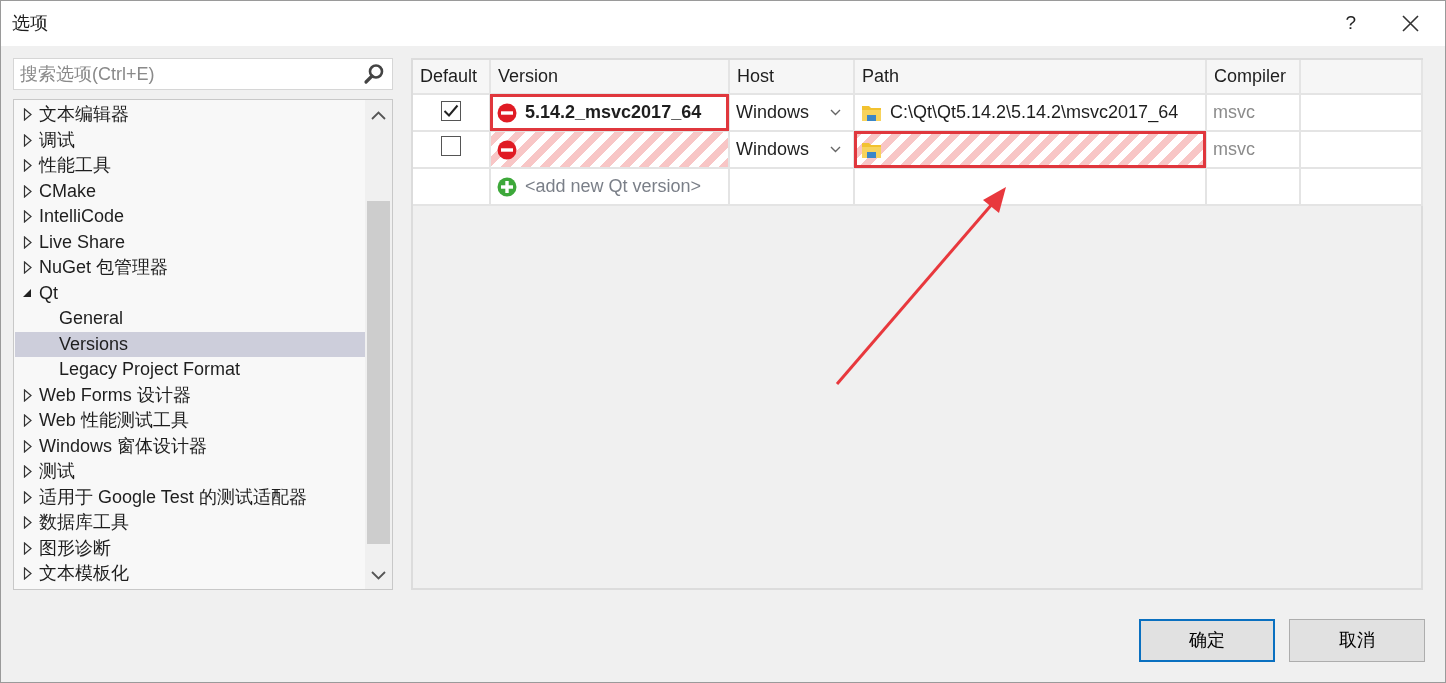 Image resolution: width=1446 pixels, height=683 pixels. What do you see at coordinates (374, 74) in the screenshot?
I see `search-icon` at bounding box center [374, 74].